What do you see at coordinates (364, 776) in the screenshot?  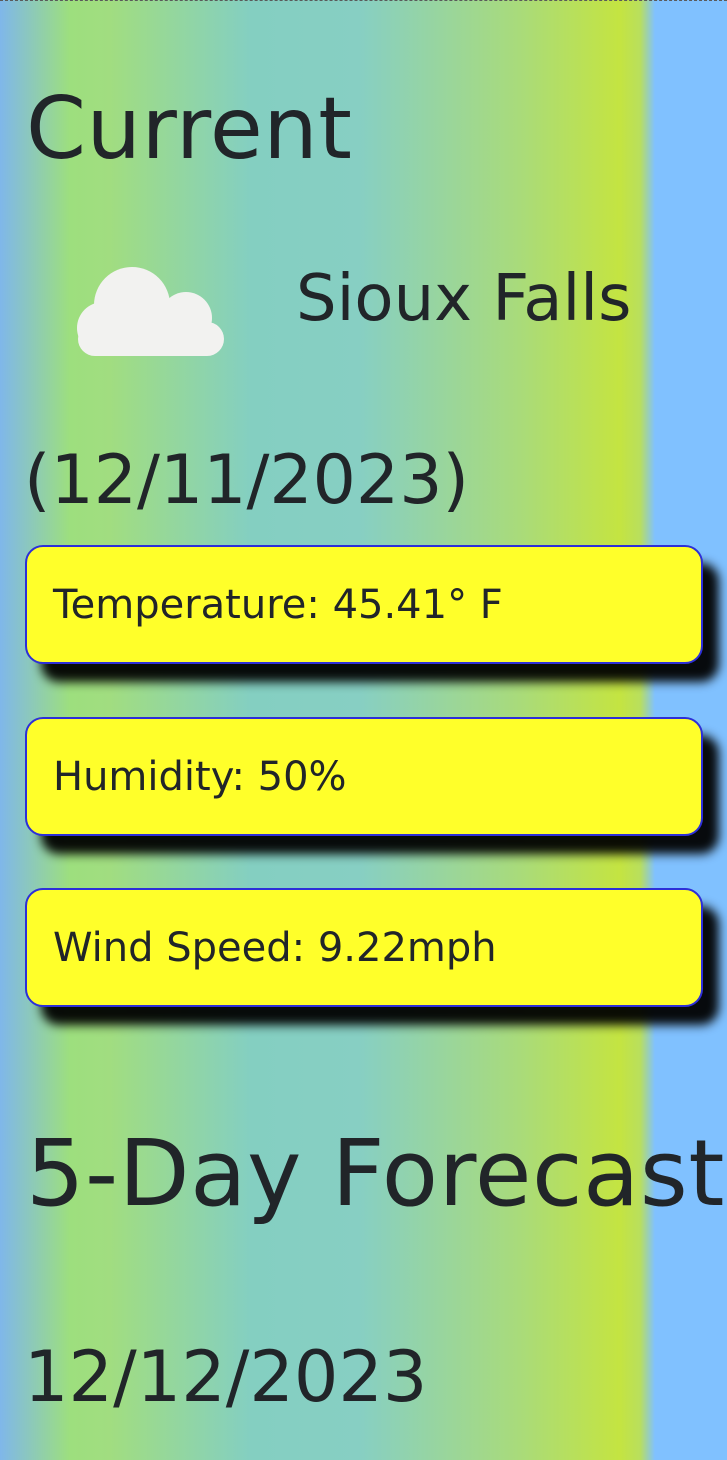 I see `humidity-card: Humidity: 50%` at bounding box center [364, 776].